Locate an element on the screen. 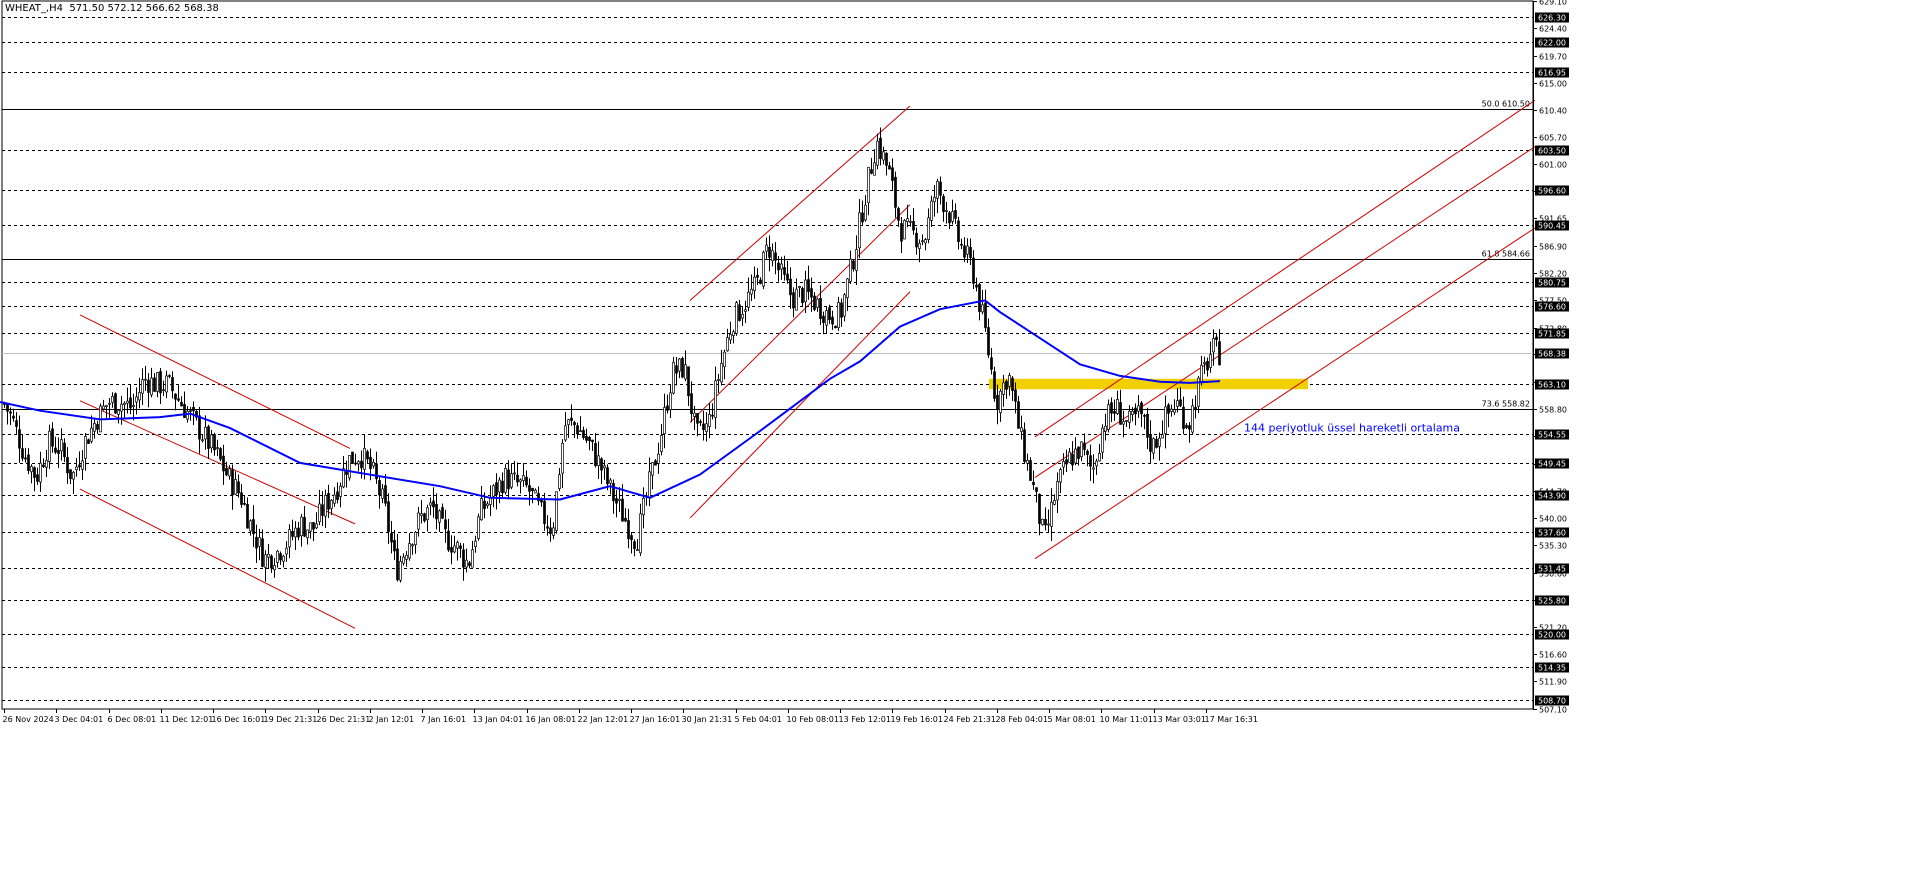  level-label: 622.00 is located at coordinates (1552, 43).